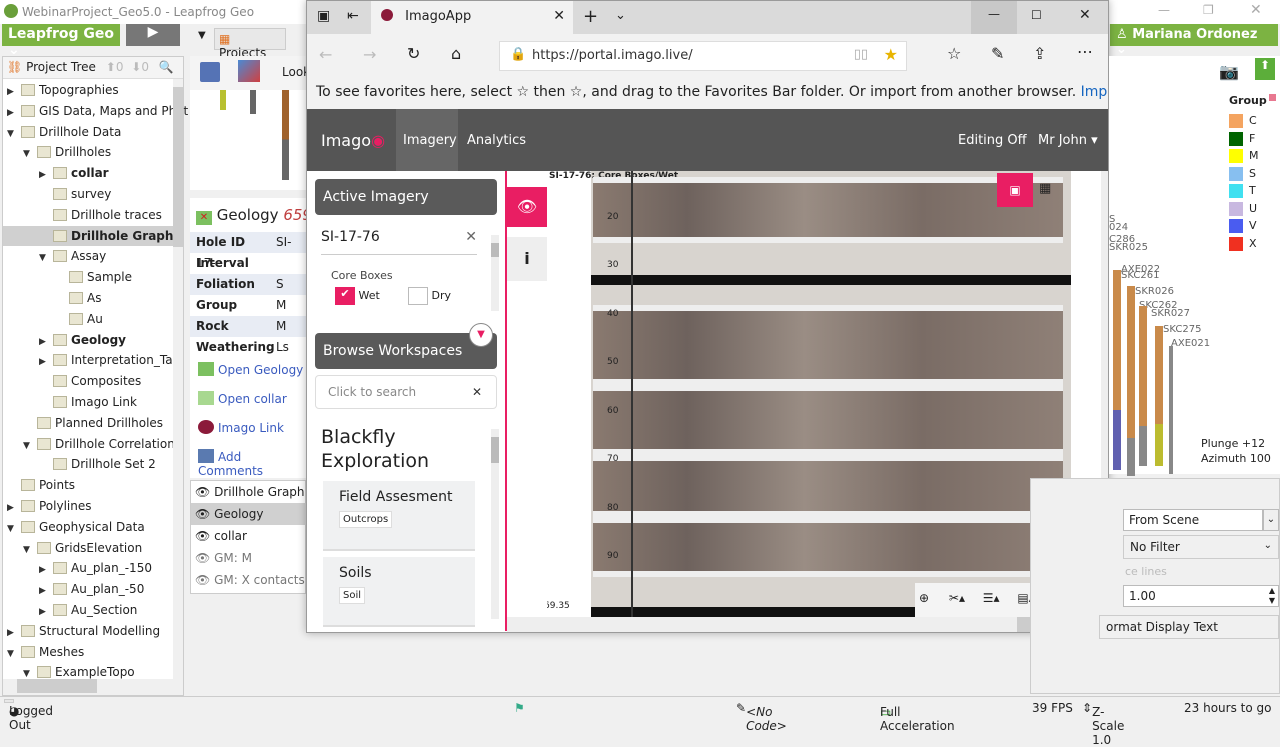 The width and height of the screenshot is (1280, 747). What do you see at coordinates (471, 237) in the screenshot?
I see `clear-icon: ✕` at bounding box center [471, 237].